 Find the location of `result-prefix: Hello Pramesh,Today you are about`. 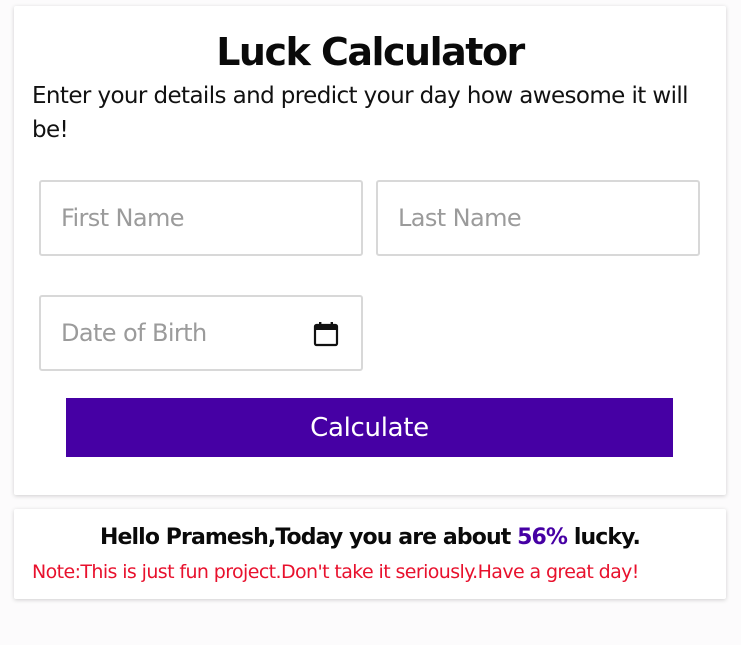

result-prefix: Hello Pramesh,Today you are about is located at coordinates (309, 537).